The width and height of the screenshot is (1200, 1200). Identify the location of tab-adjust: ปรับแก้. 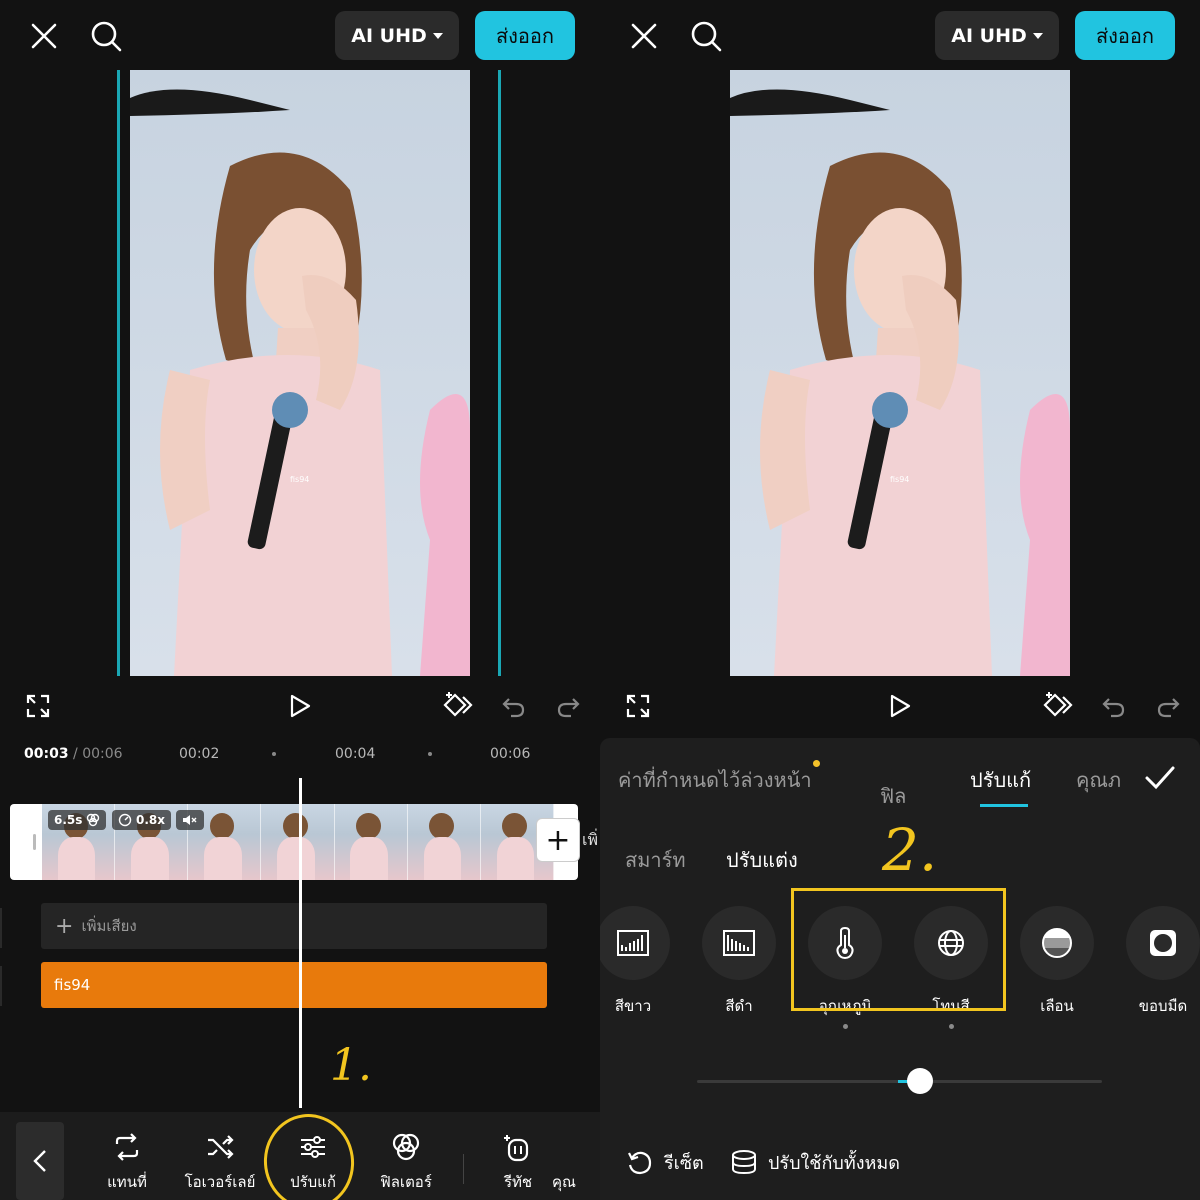
(1000, 780).